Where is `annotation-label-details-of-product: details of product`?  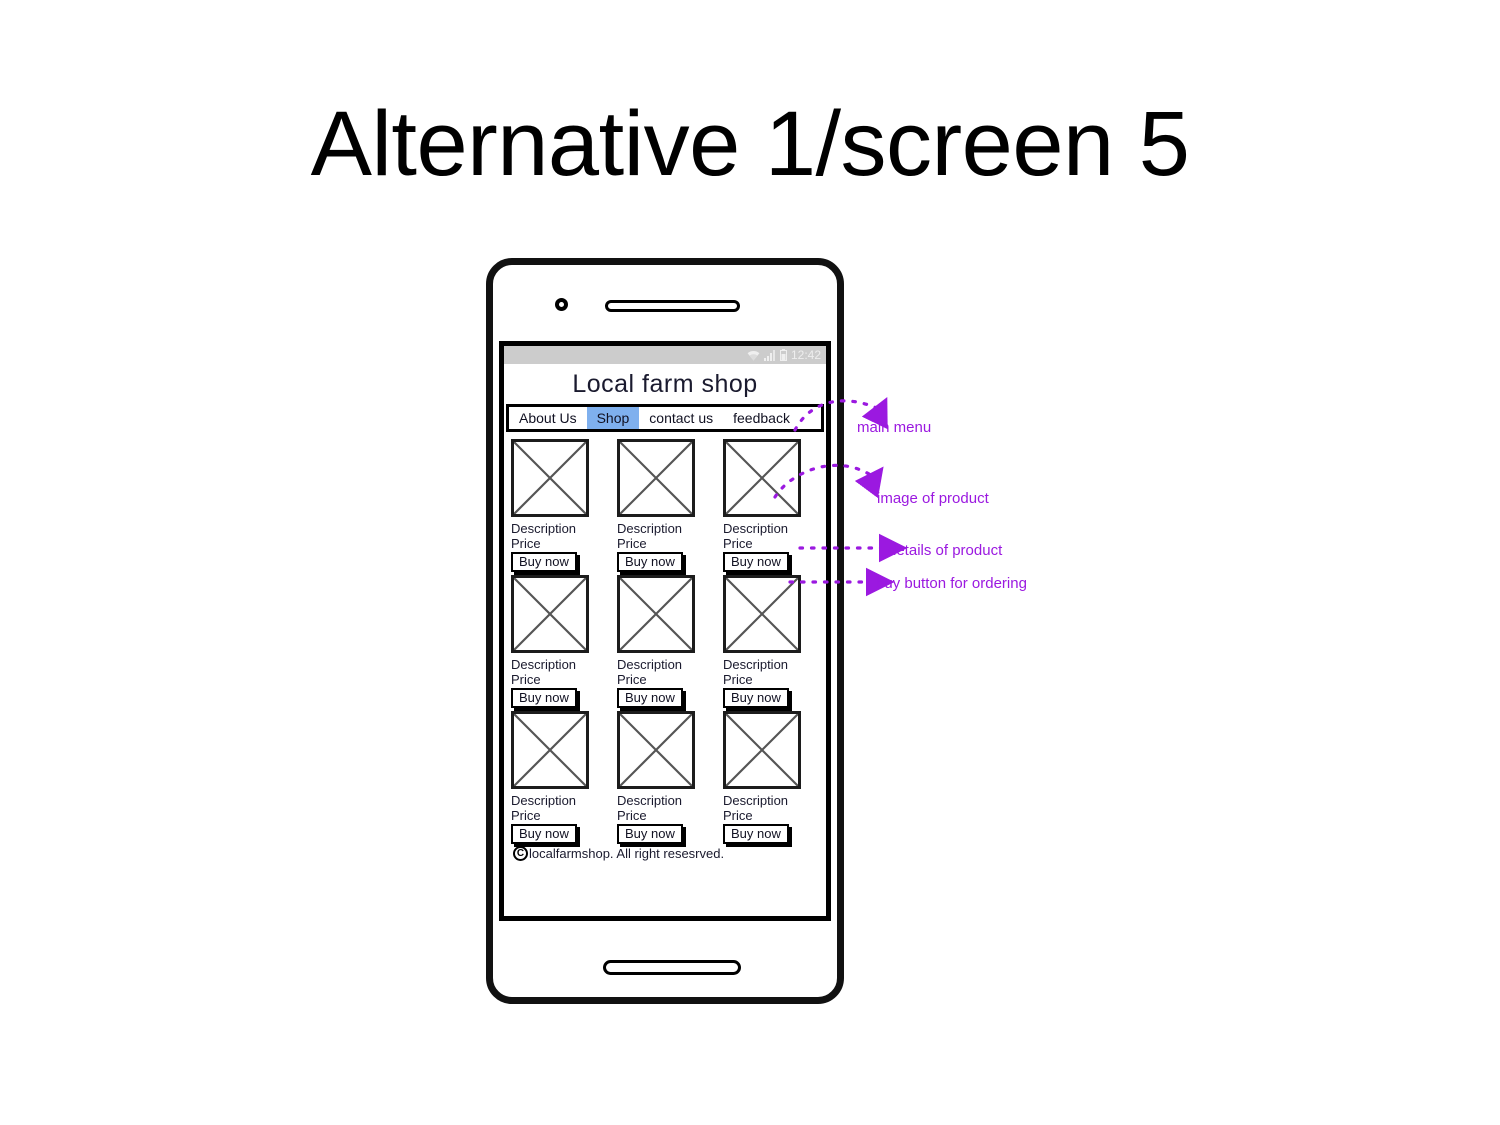
annotation-label-details-of-product: details of product is located at coordinates (945, 550).